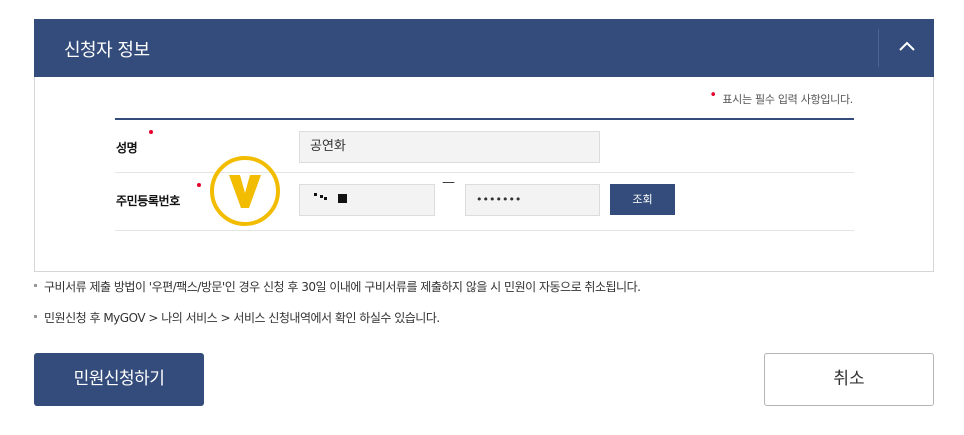 The image size is (964, 435). I want to click on section-title: 신청자 정보, so click(107, 50).